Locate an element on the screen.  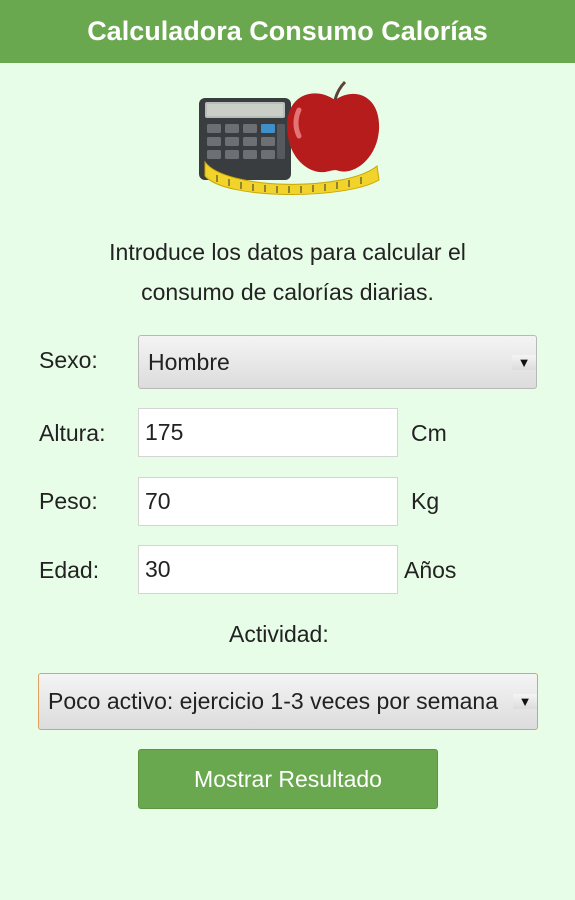
apple-icon is located at coordinates (333, 126).